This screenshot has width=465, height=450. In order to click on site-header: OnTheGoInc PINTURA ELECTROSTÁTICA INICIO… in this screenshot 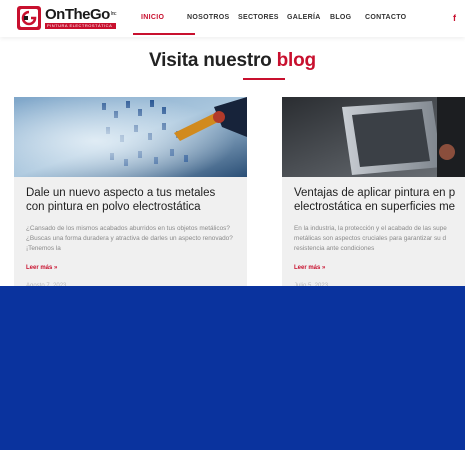, I will do `click(232, 18)`.